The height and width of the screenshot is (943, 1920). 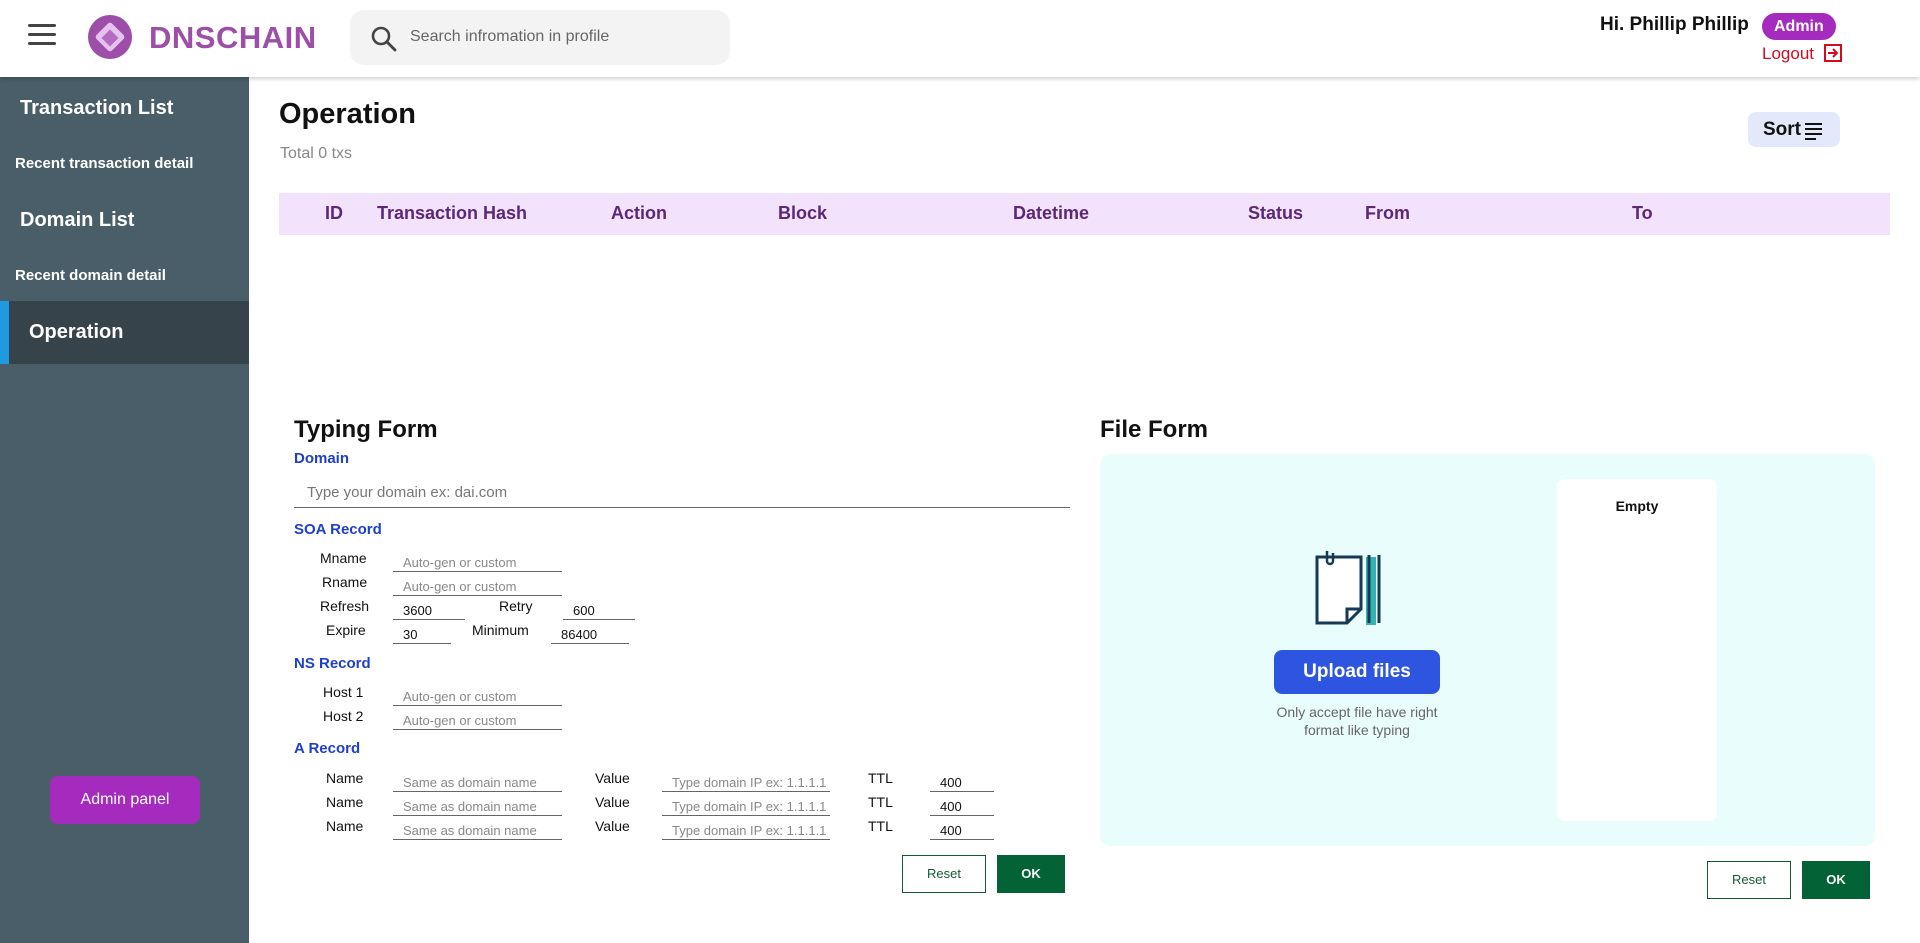 What do you see at coordinates (338, 529) in the screenshot?
I see `soa-record-label: SOA Record` at bounding box center [338, 529].